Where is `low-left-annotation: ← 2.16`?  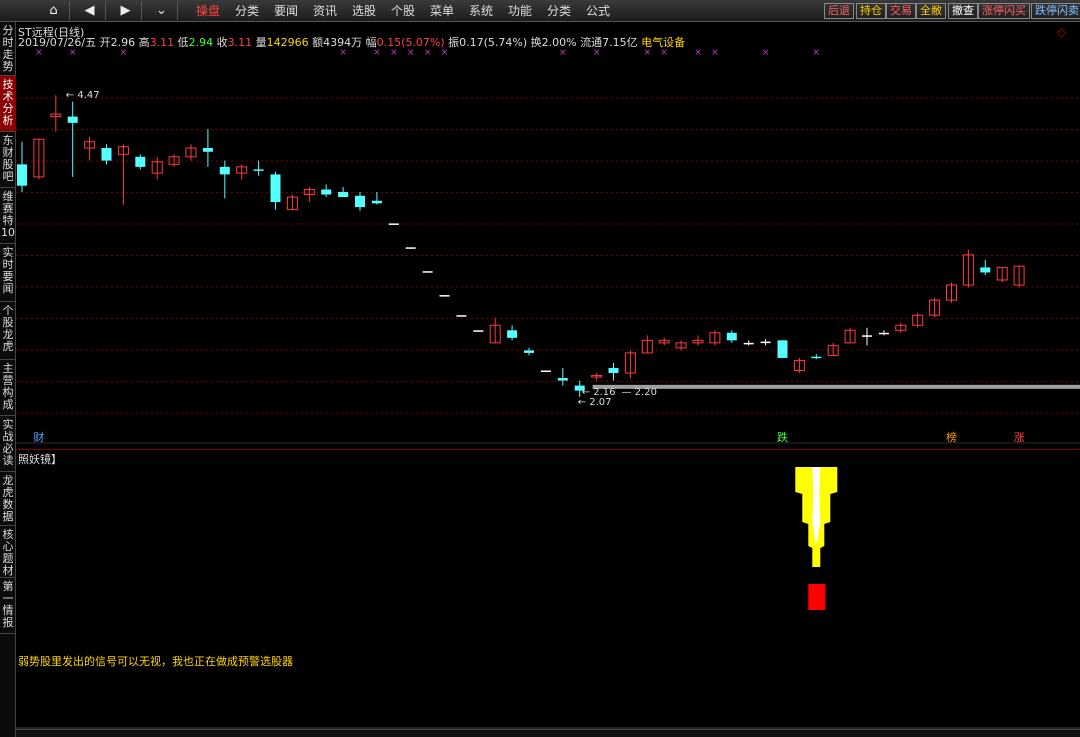 low-left-annotation: ← 2.16 is located at coordinates (599, 392).